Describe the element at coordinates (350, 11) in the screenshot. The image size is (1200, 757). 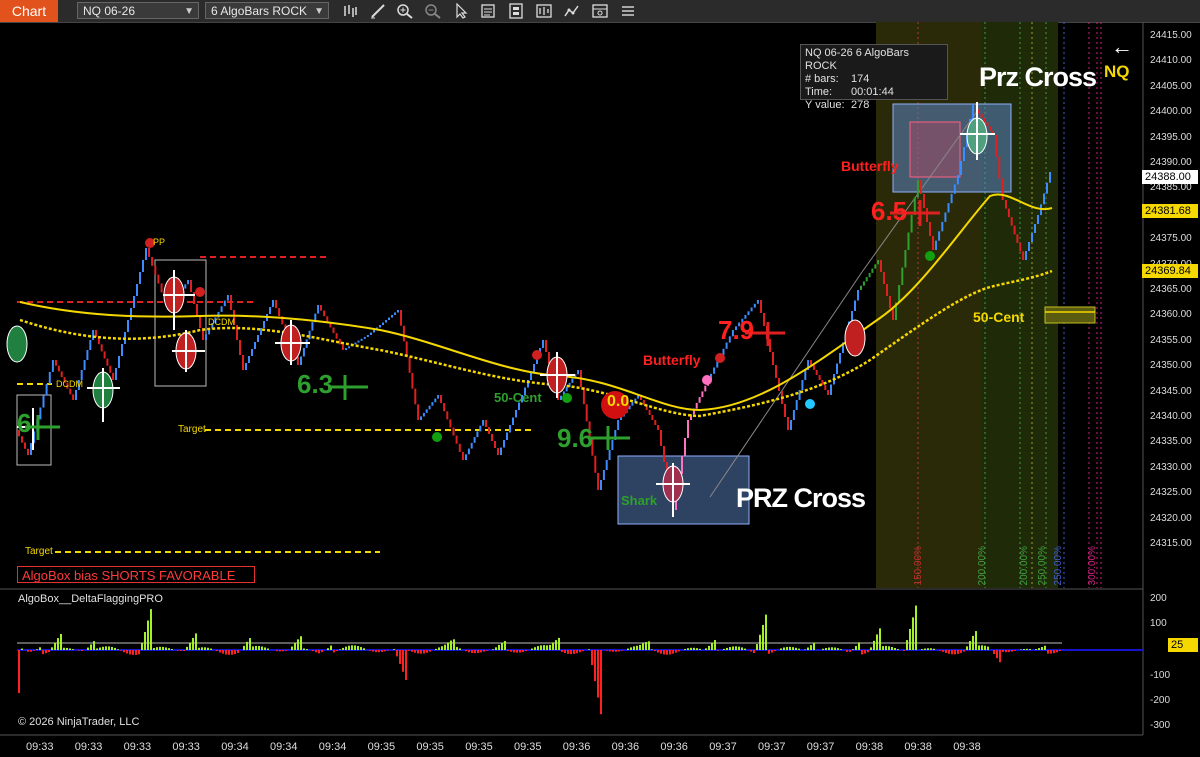
I see `bar-style-icon` at that location.